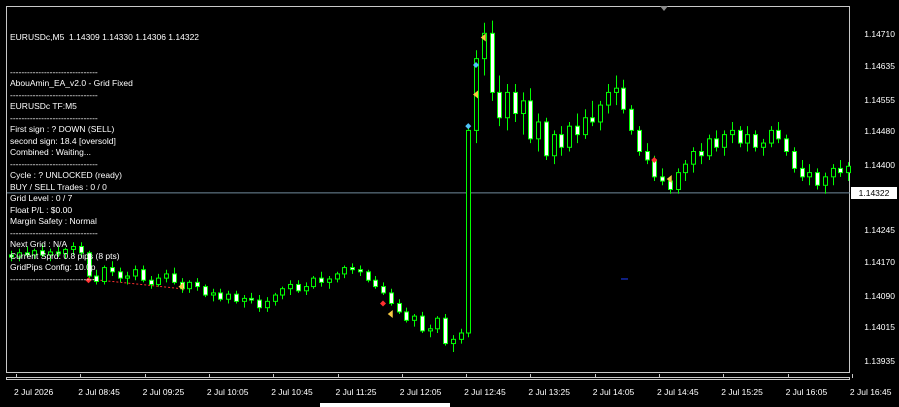 The width and height of the screenshot is (899, 407). Describe the element at coordinates (41, 209) in the screenshot. I see `ea-status-line: Float P/L : $0.00` at that location.